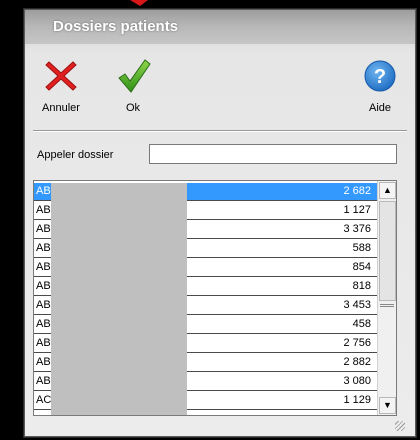  I want to click on cancel-x-icon, so click(61, 76).